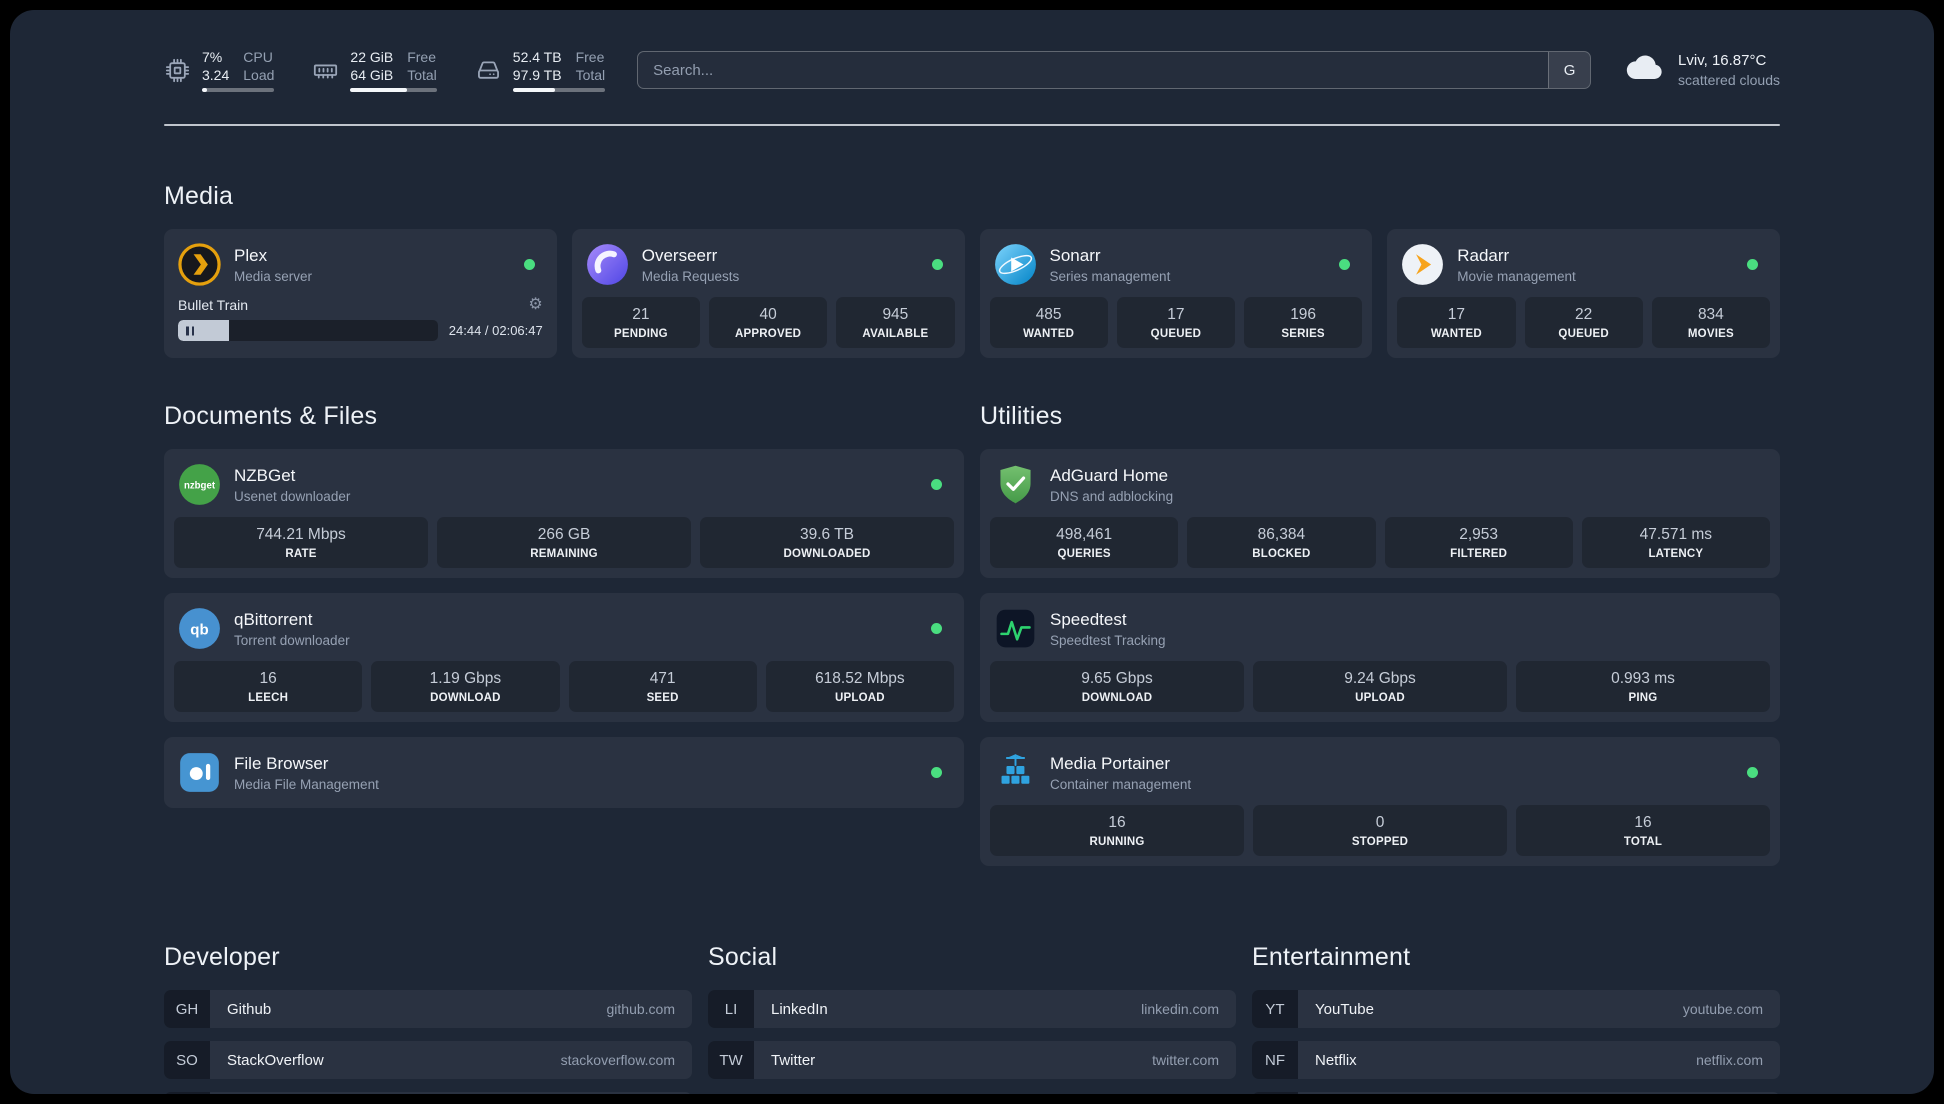 The height and width of the screenshot is (1104, 1944). I want to click on stat-queued: 22 QUEUED, so click(1583, 323).